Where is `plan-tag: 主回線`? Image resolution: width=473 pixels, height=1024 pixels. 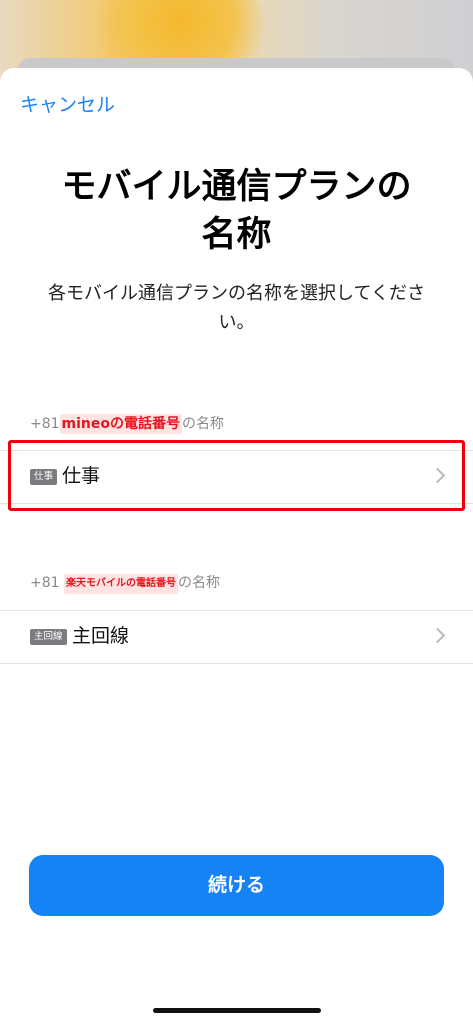 plan-tag: 主回線 is located at coordinates (48, 637).